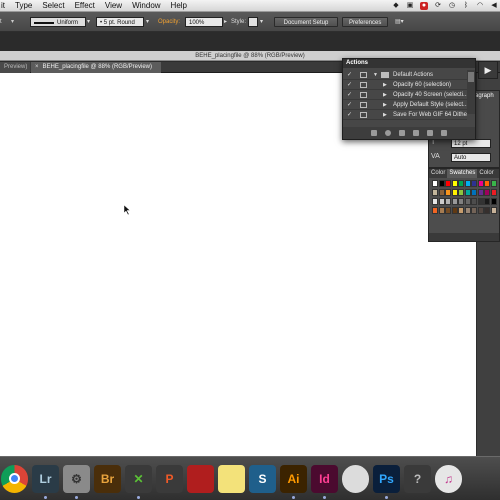 Image resolution: width=500 pixels, height=500 pixels. Describe the element at coordinates (5, 6) in the screenshot. I see `menu-item-edit: it` at that location.